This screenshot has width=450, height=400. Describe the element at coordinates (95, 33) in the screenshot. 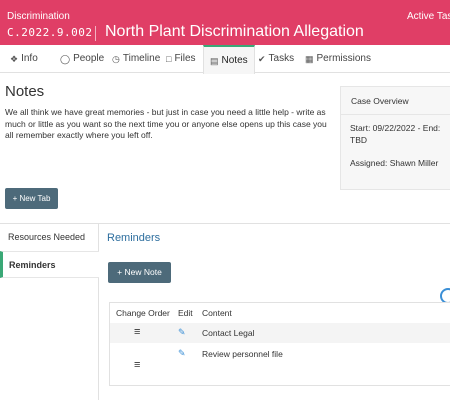

I see `header-divider` at that location.